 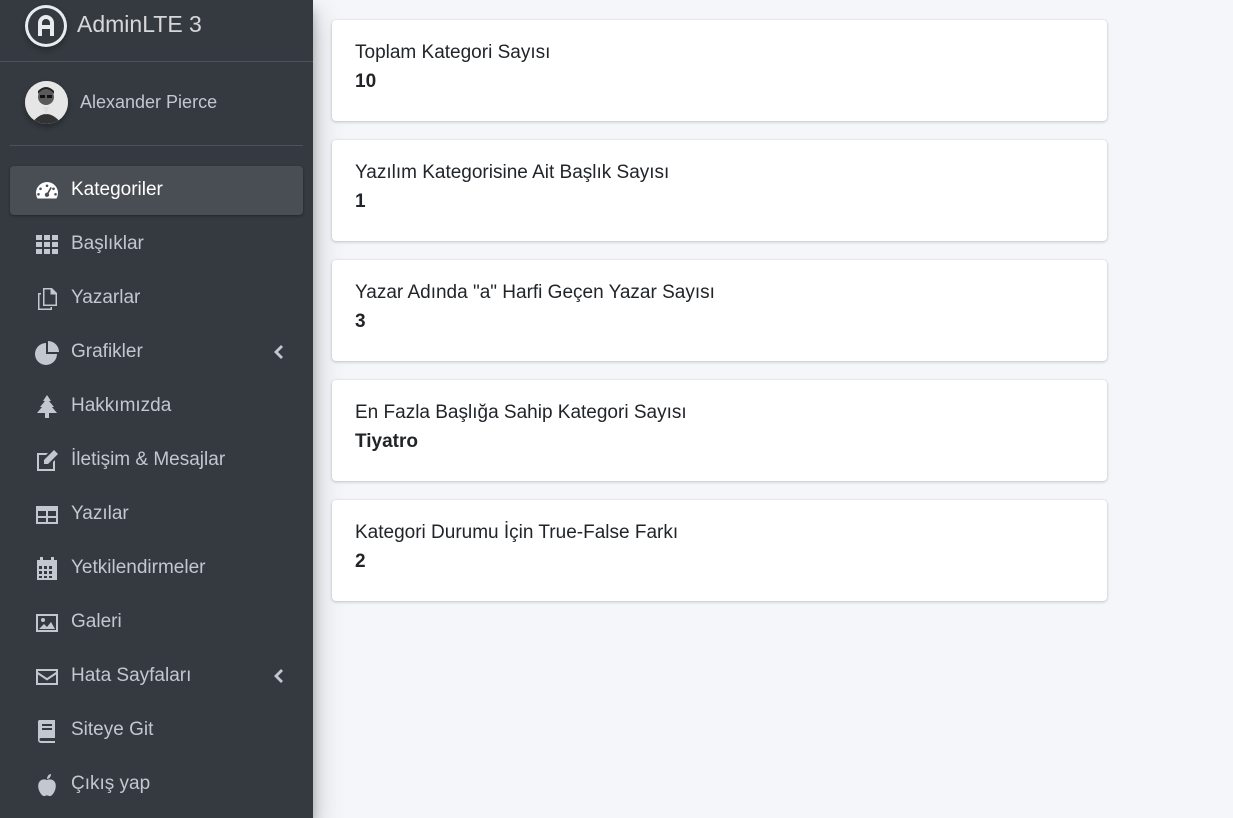 I want to click on stat-value: 2, so click(x=360, y=561).